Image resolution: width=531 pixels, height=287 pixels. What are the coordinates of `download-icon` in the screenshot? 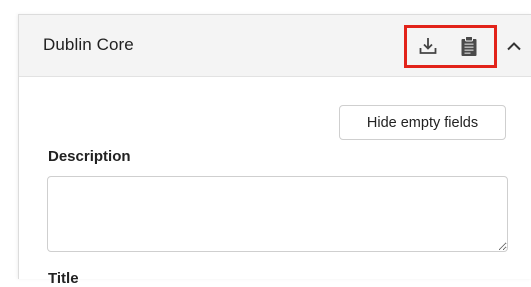 It's located at (428, 46).